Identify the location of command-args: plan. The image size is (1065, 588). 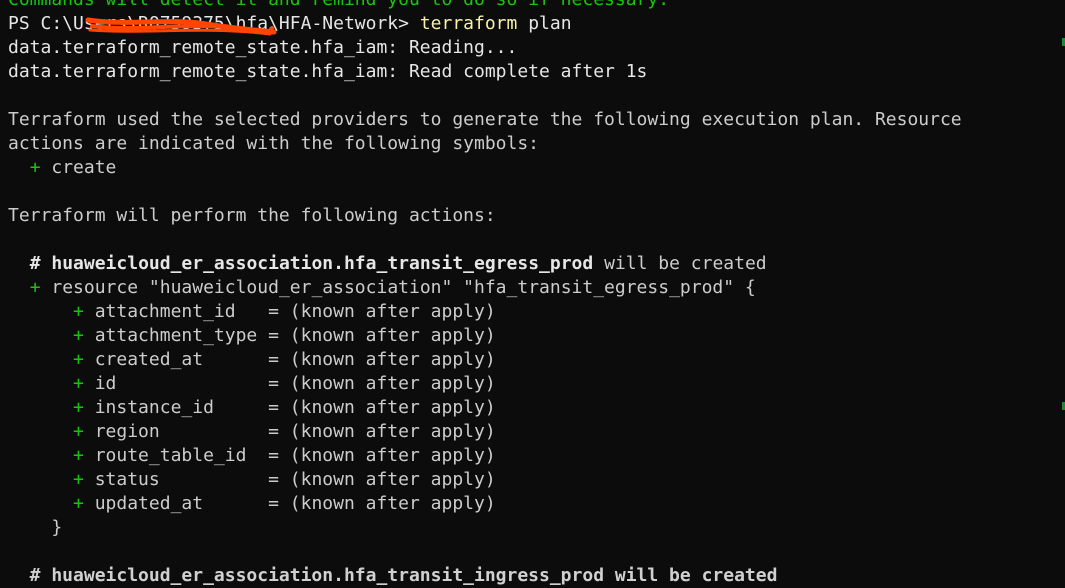
(544, 23).